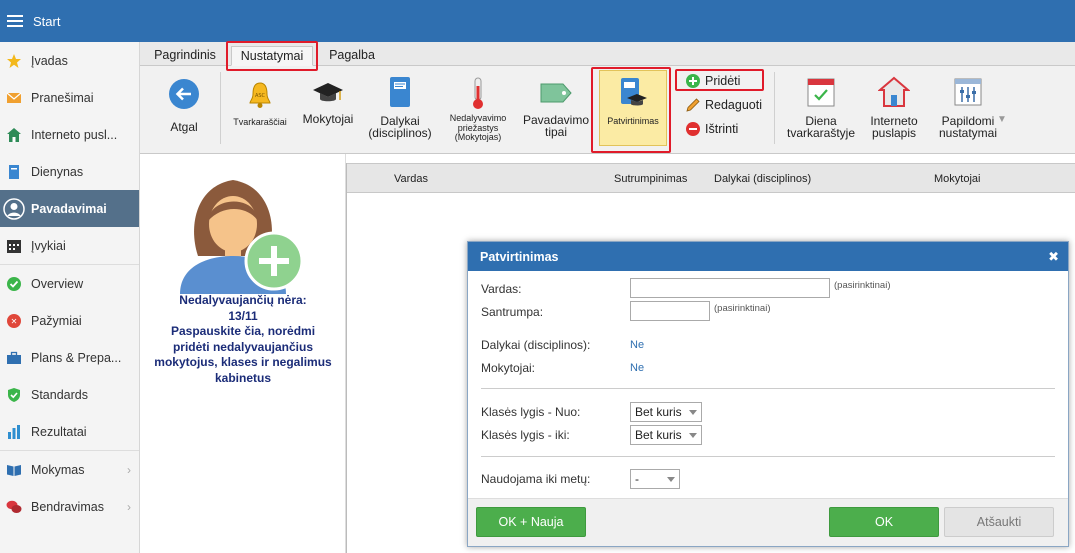 The height and width of the screenshot is (553, 1075). What do you see at coordinates (742, 308) in the screenshot?
I see `abbreviation-optional-hint: (pasirinktinai)` at bounding box center [742, 308].